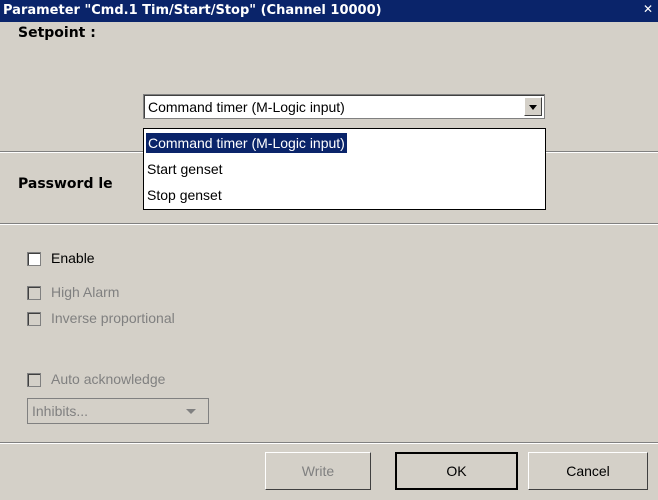  Describe the element at coordinates (34, 259) in the screenshot. I see `enable-checkbox` at that location.